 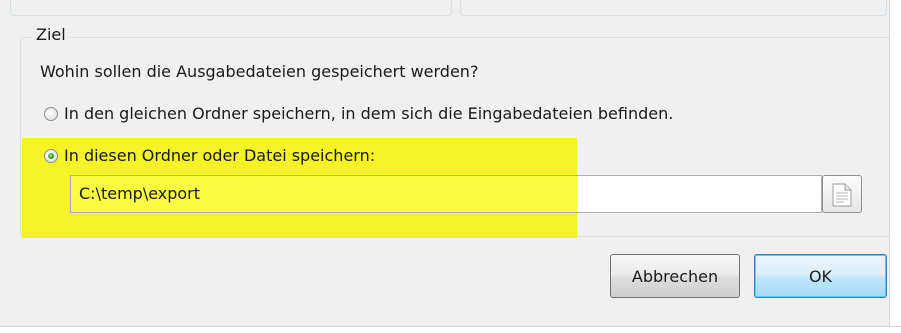 I want to click on groupbox-legend: Ziel, so click(x=51, y=34).